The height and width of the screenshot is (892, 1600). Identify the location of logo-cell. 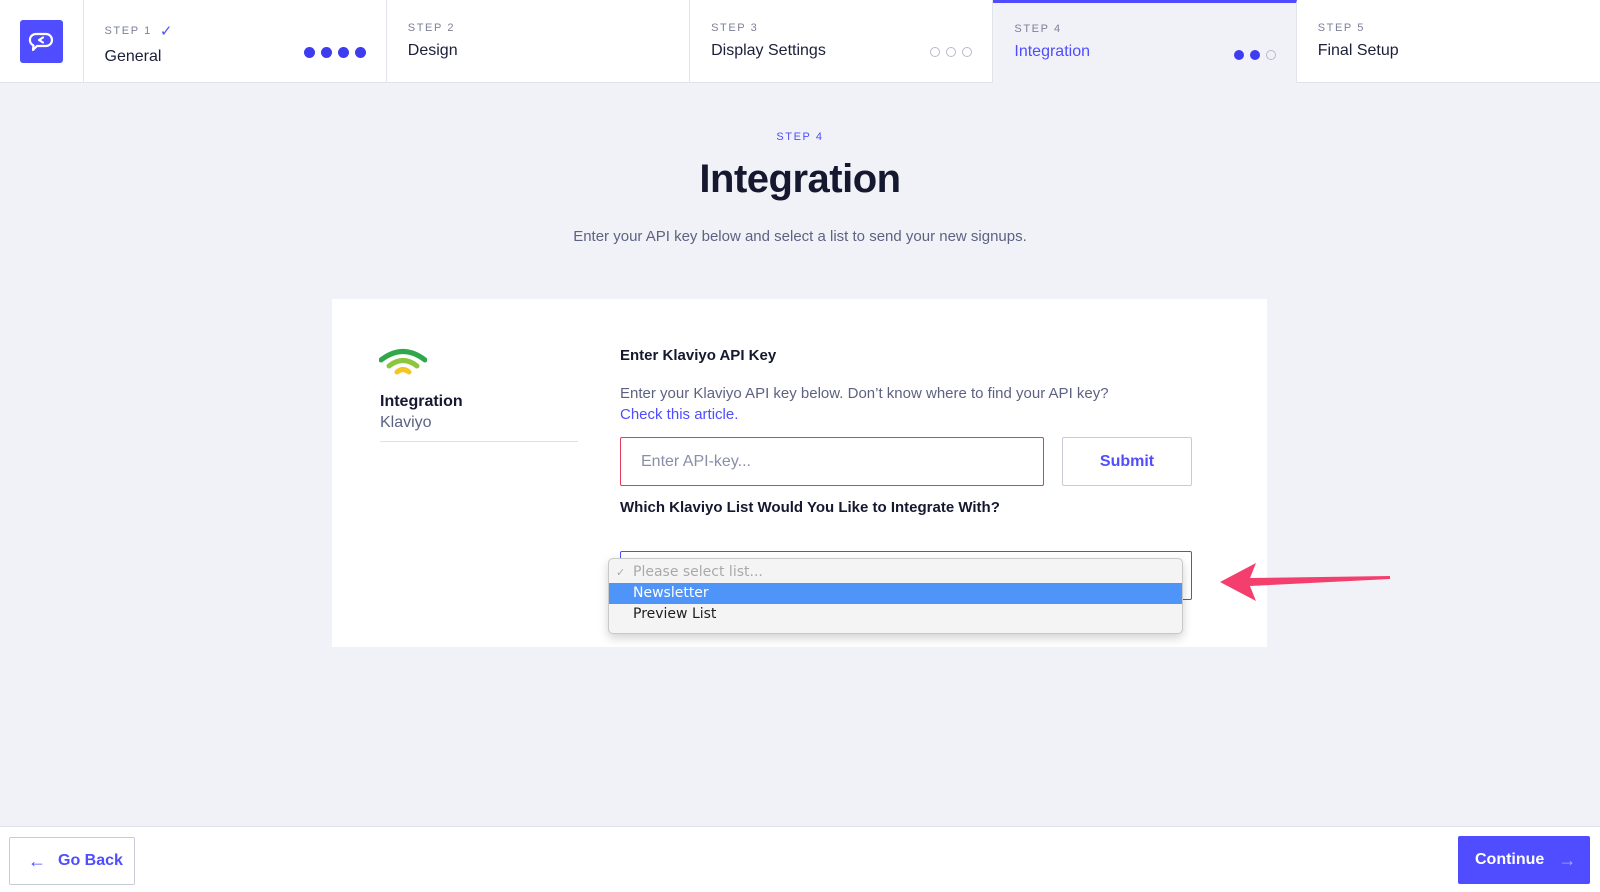
(42, 41).